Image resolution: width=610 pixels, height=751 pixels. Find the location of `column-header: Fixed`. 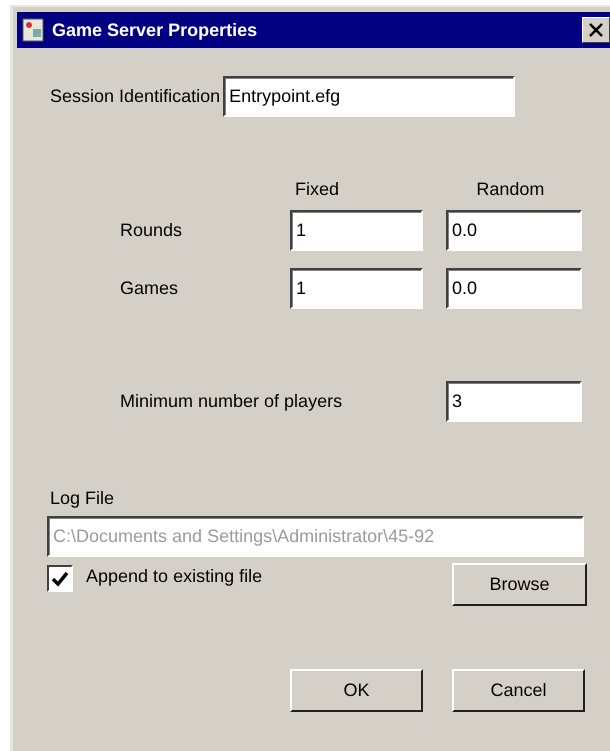

column-header: Fixed is located at coordinates (317, 189).